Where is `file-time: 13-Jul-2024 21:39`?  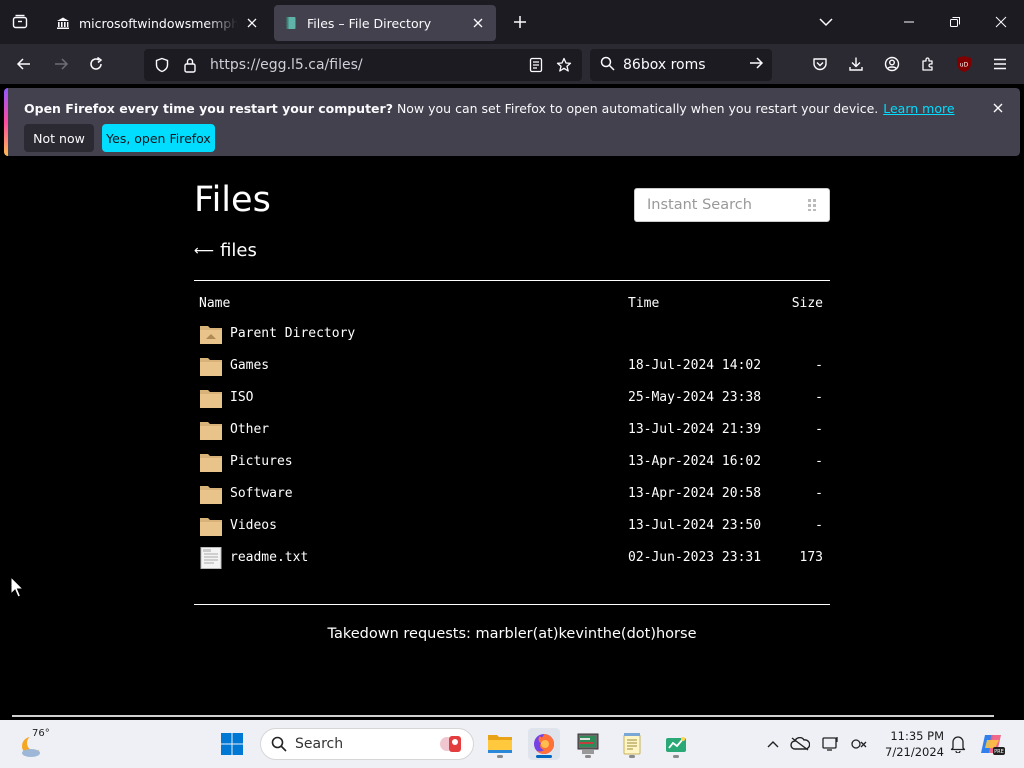 file-time: 13-Jul-2024 21:39 is located at coordinates (695, 429).